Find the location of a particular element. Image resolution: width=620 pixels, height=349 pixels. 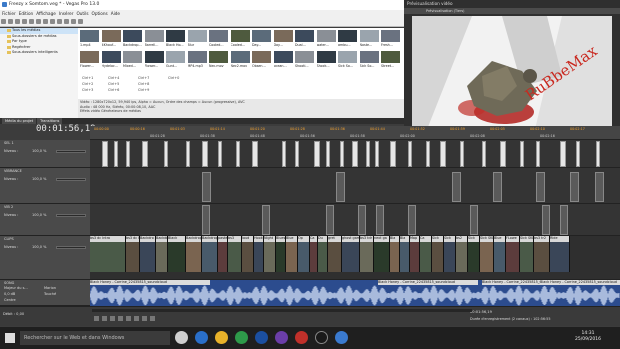

app-icon is located at coordinates (281, 337).